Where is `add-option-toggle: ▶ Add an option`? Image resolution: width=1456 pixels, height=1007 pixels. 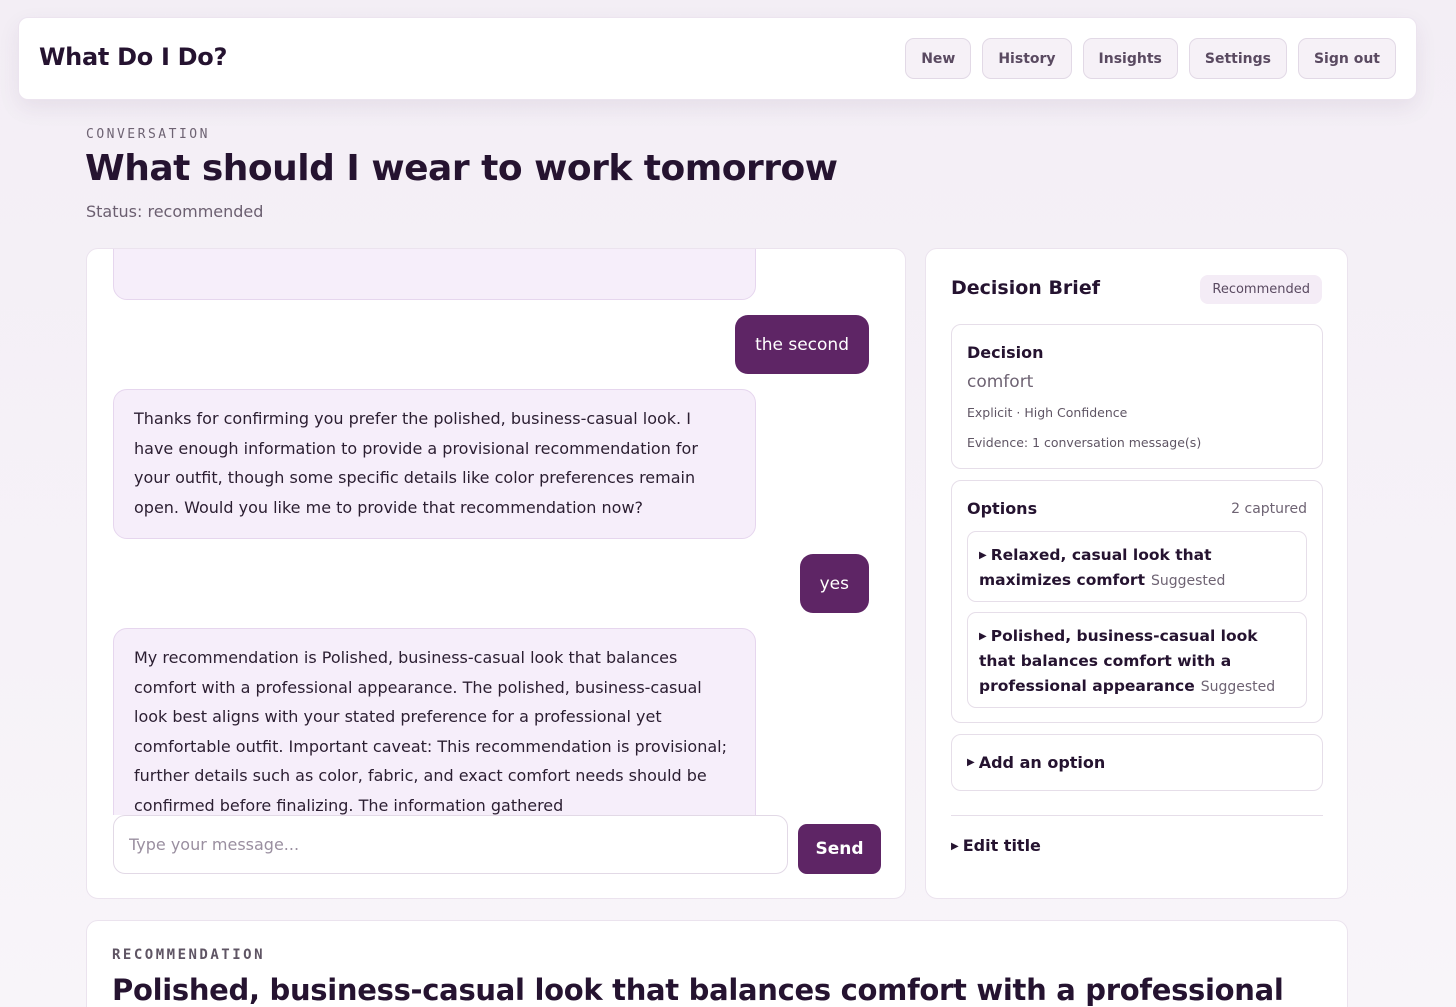
add-option-toggle: ▶ Add an option is located at coordinates (1137, 762).